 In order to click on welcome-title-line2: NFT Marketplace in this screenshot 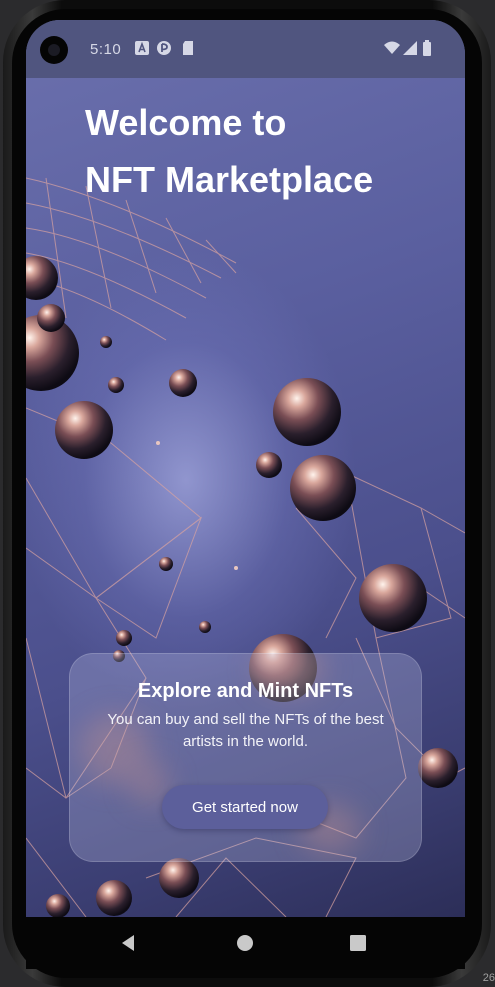, I will do `click(229, 179)`.